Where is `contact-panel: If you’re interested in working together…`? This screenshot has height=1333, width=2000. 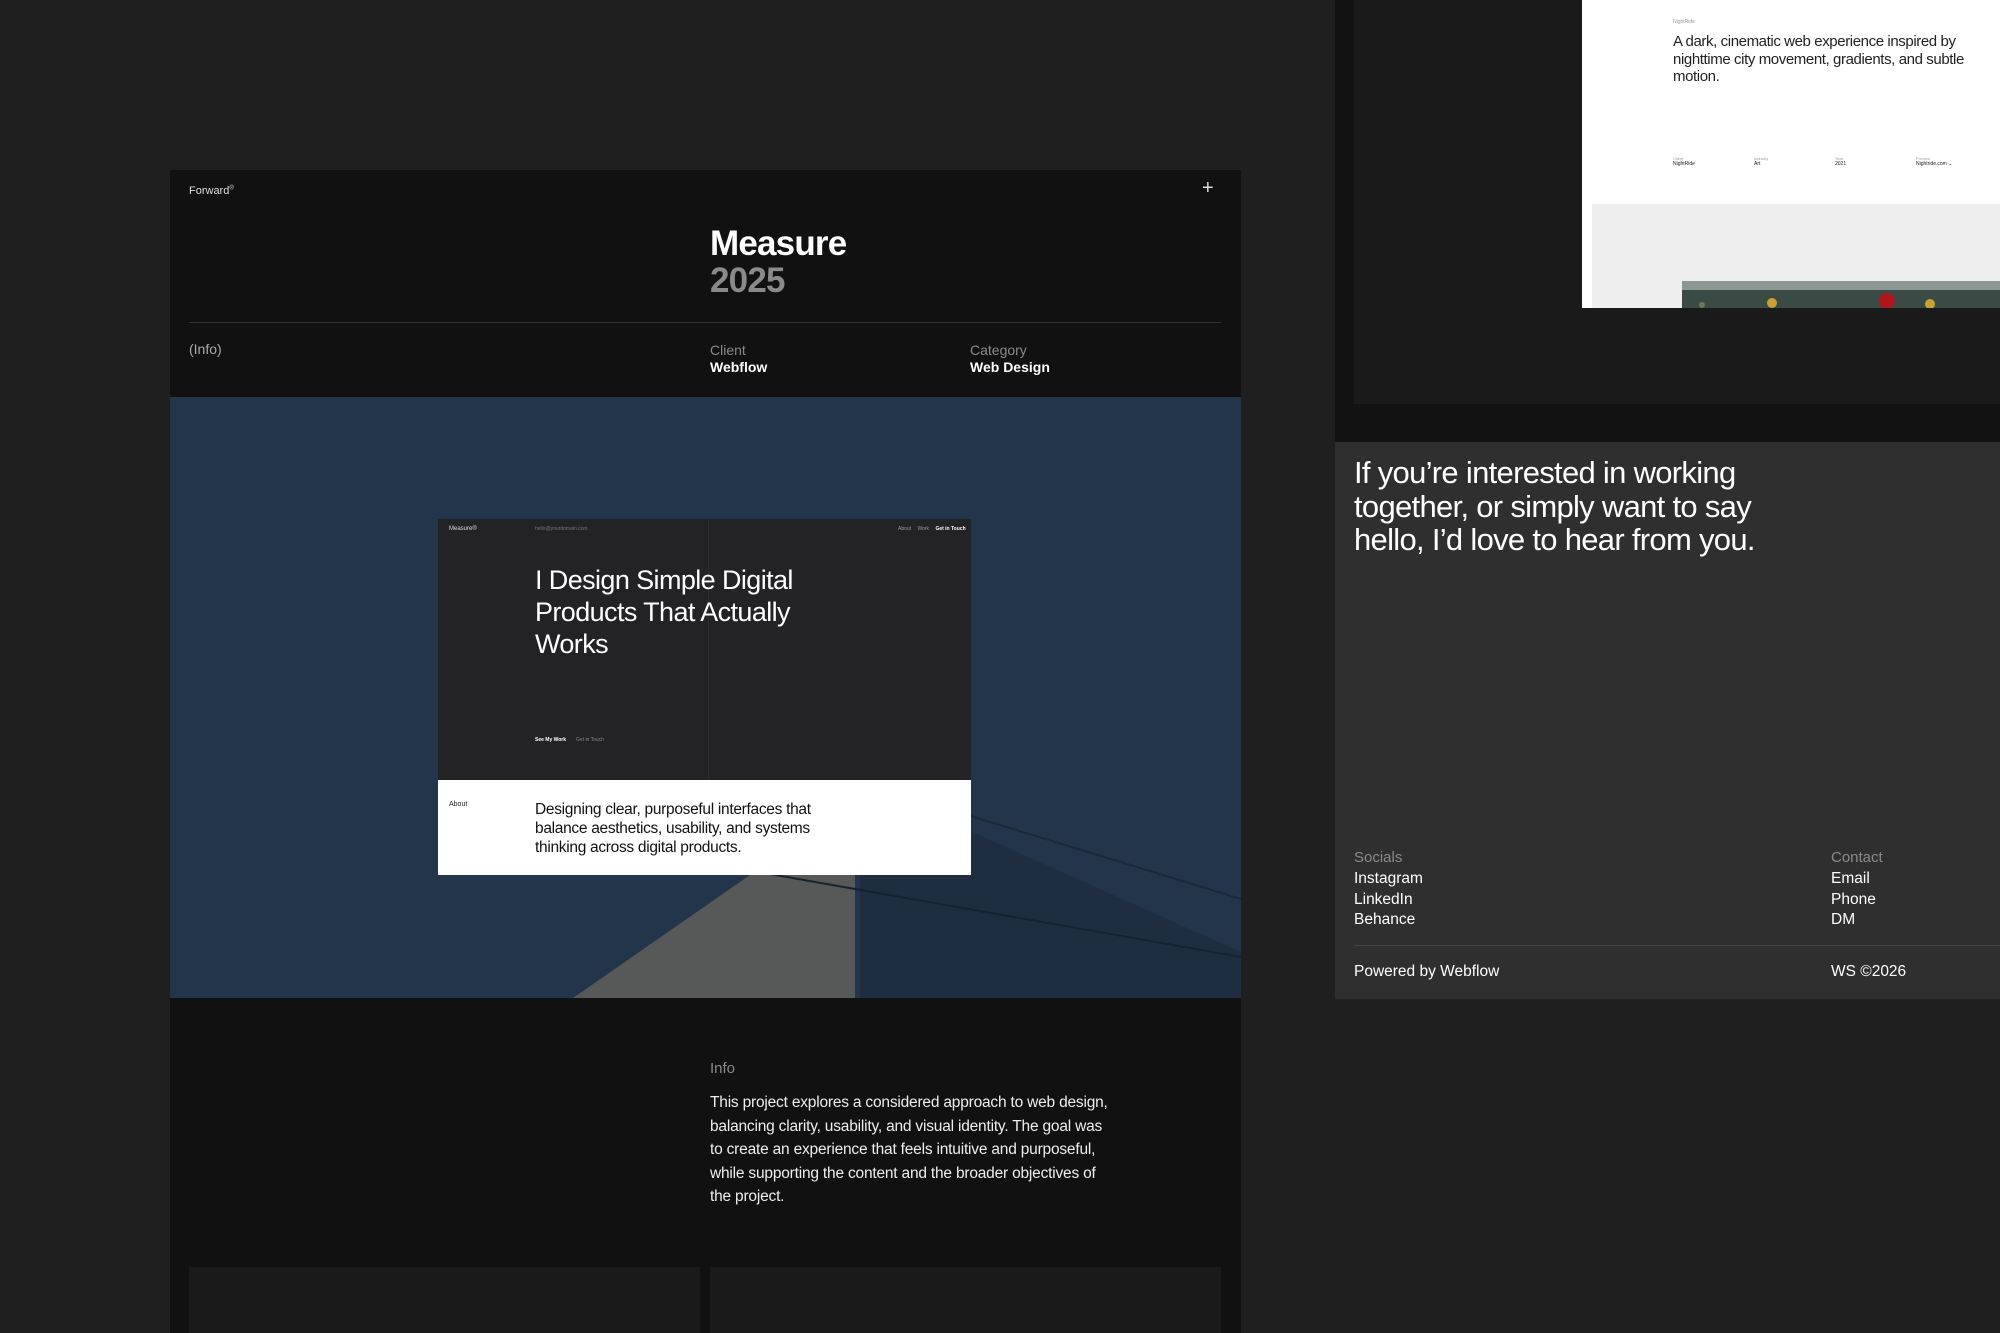 contact-panel: If you’re interested in working together… is located at coordinates (1667, 720).